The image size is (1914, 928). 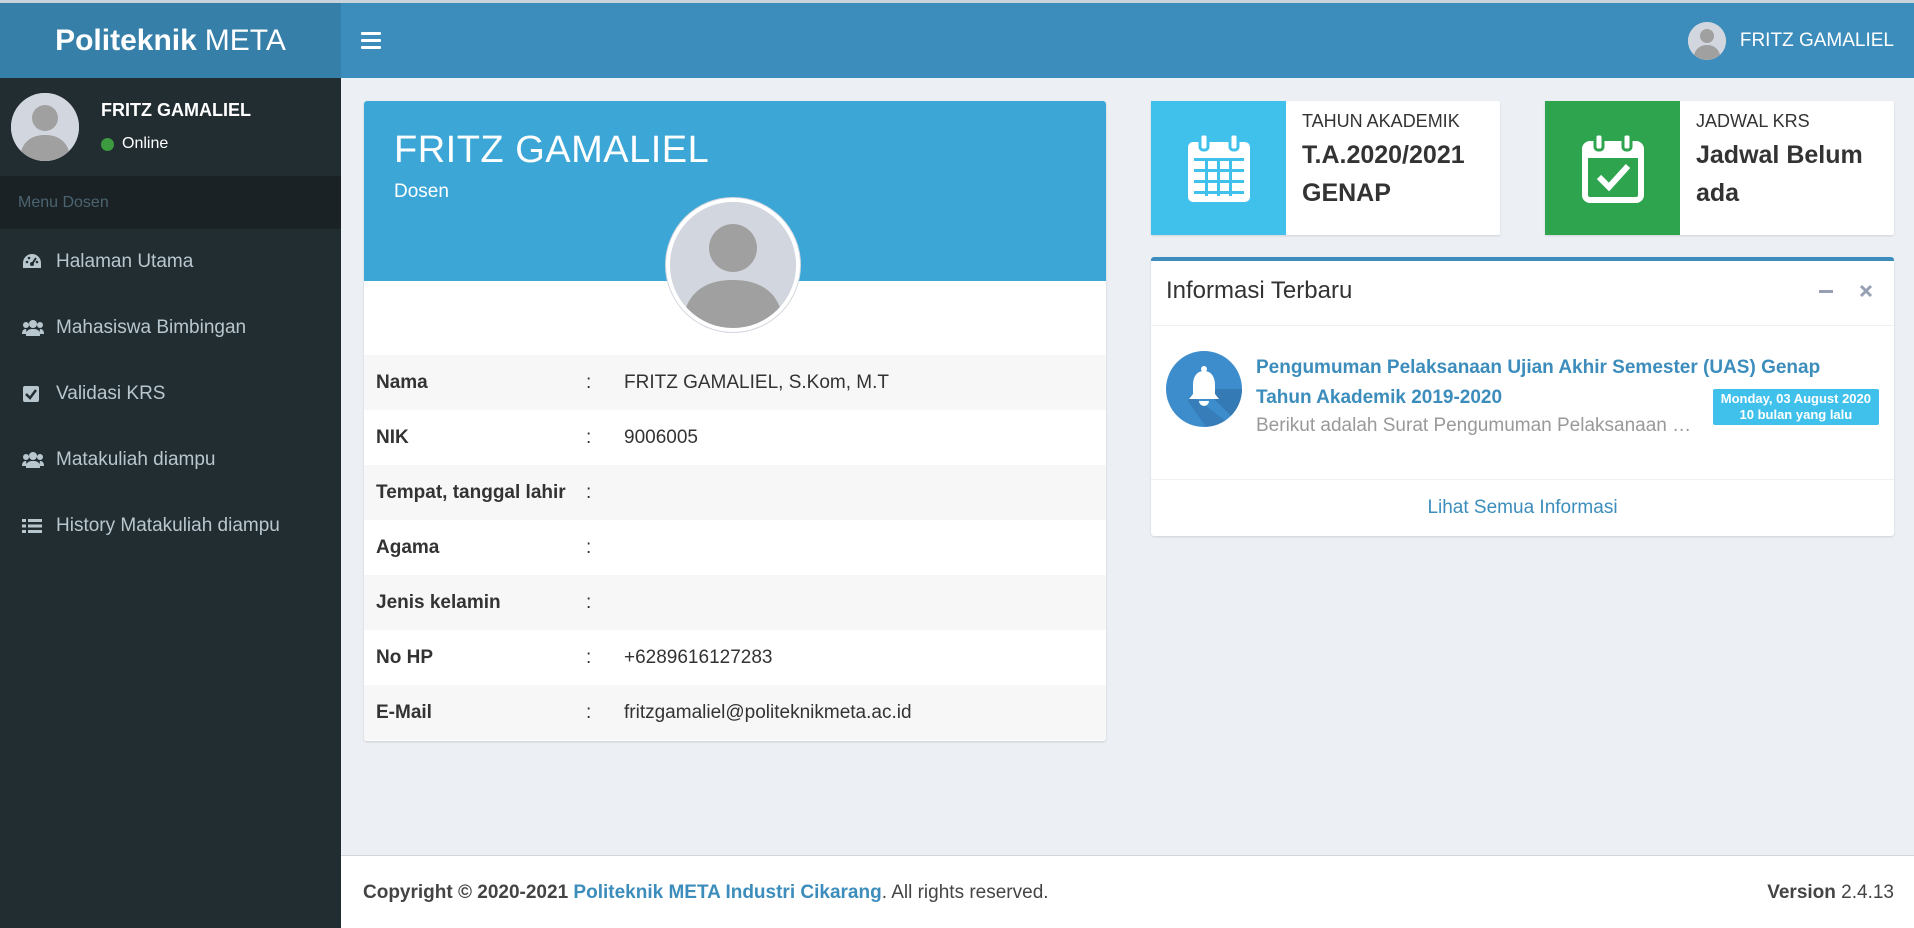 I want to click on rights-text: . All rights reserved., so click(x=965, y=892).